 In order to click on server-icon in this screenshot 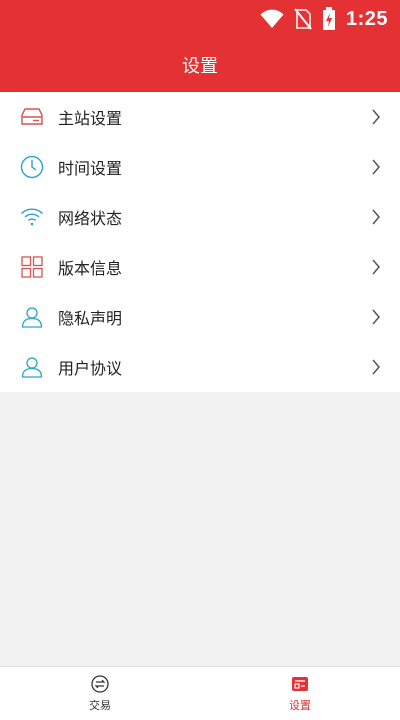, I will do `click(32, 117)`.